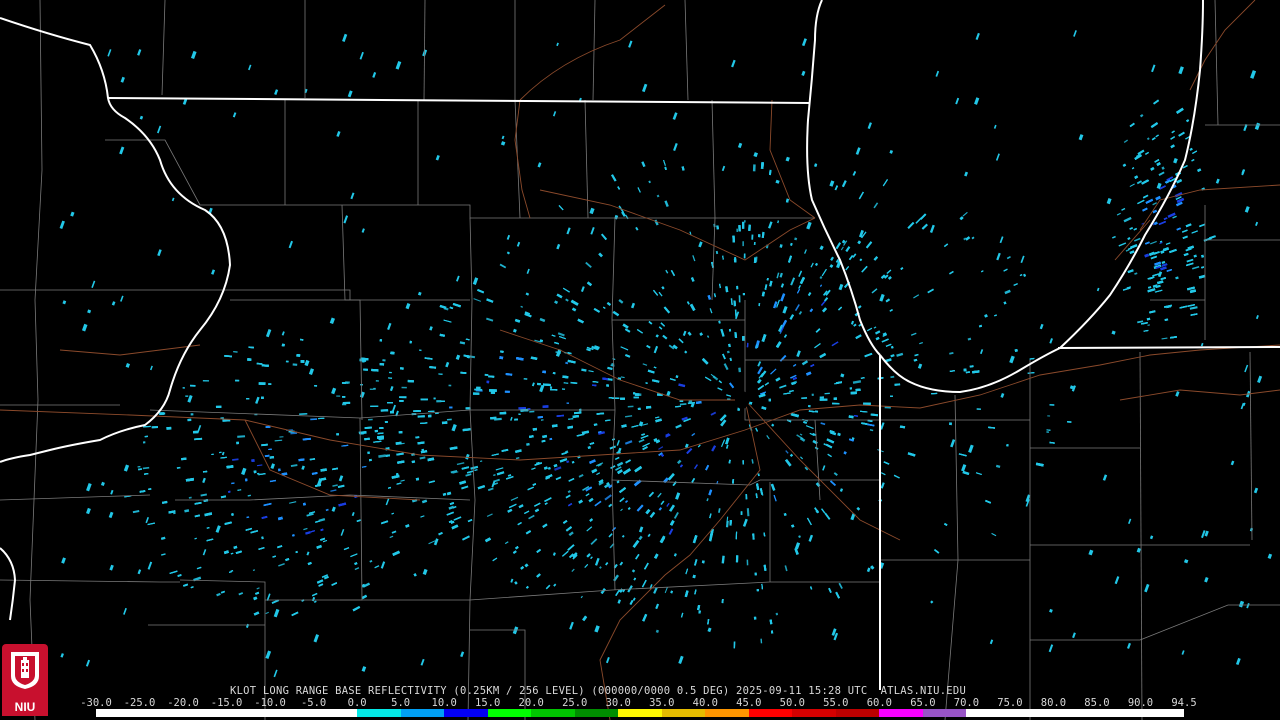  Describe the element at coordinates (879, 703) in the screenshot. I see `scale-label: 60.0` at that location.